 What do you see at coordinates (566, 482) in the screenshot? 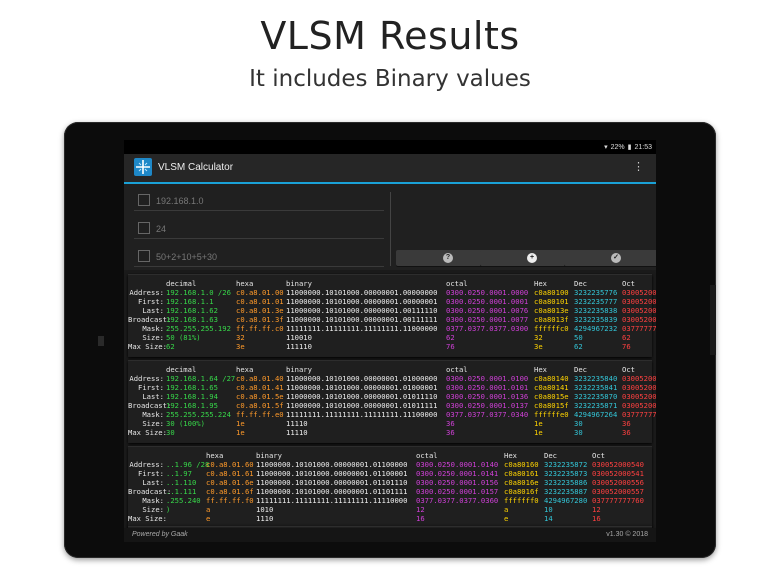
I see `cell-value: 3232235886` at bounding box center [566, 482].